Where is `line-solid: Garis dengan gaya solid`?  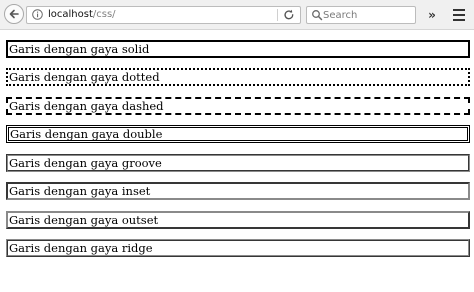 line-solid: Garis dengan gaya solid is located at coordinates (238, 49).